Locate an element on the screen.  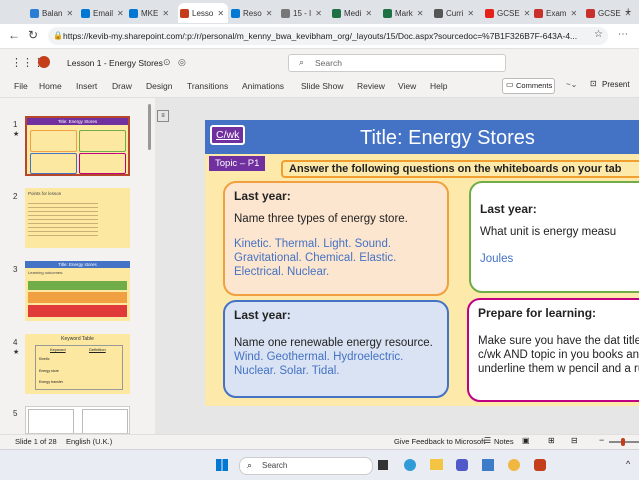
powerpoint-logo-icon is located at coordinates (44, 62).